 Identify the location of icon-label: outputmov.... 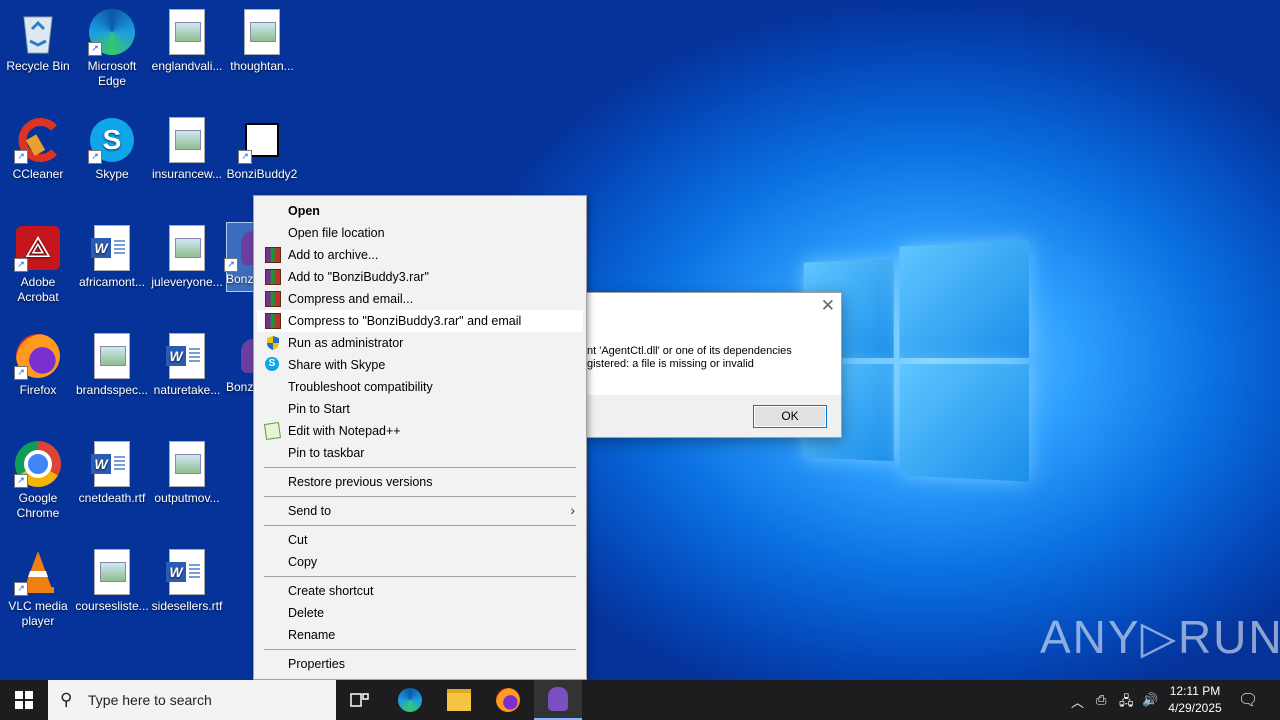
(187, 498).